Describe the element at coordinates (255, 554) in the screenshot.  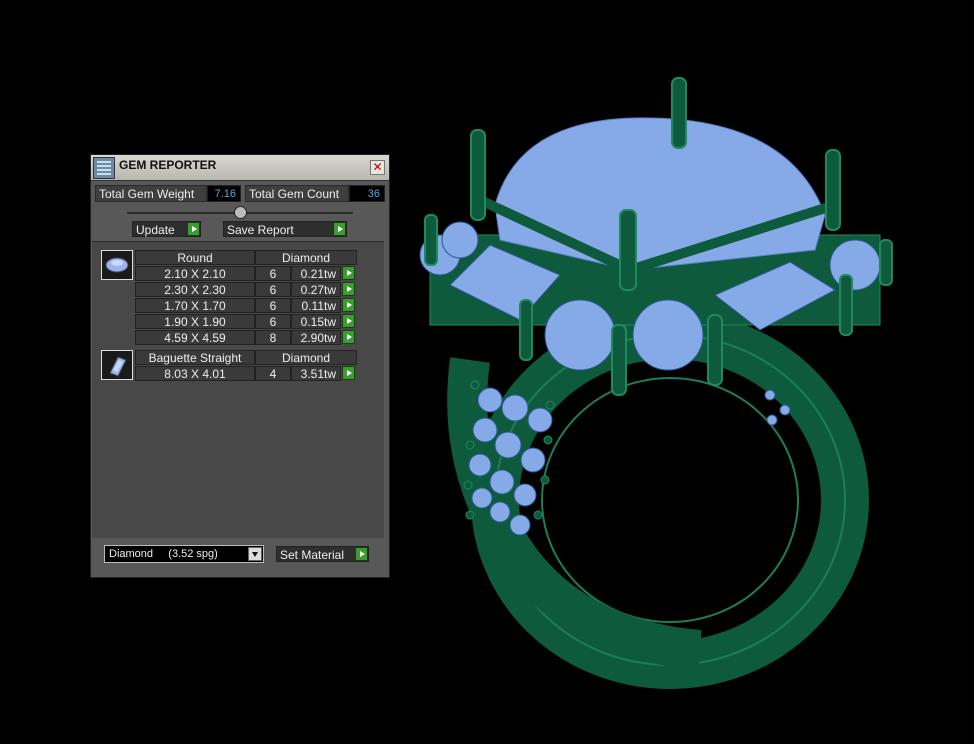
I see `chevron-down-icon` at that location.